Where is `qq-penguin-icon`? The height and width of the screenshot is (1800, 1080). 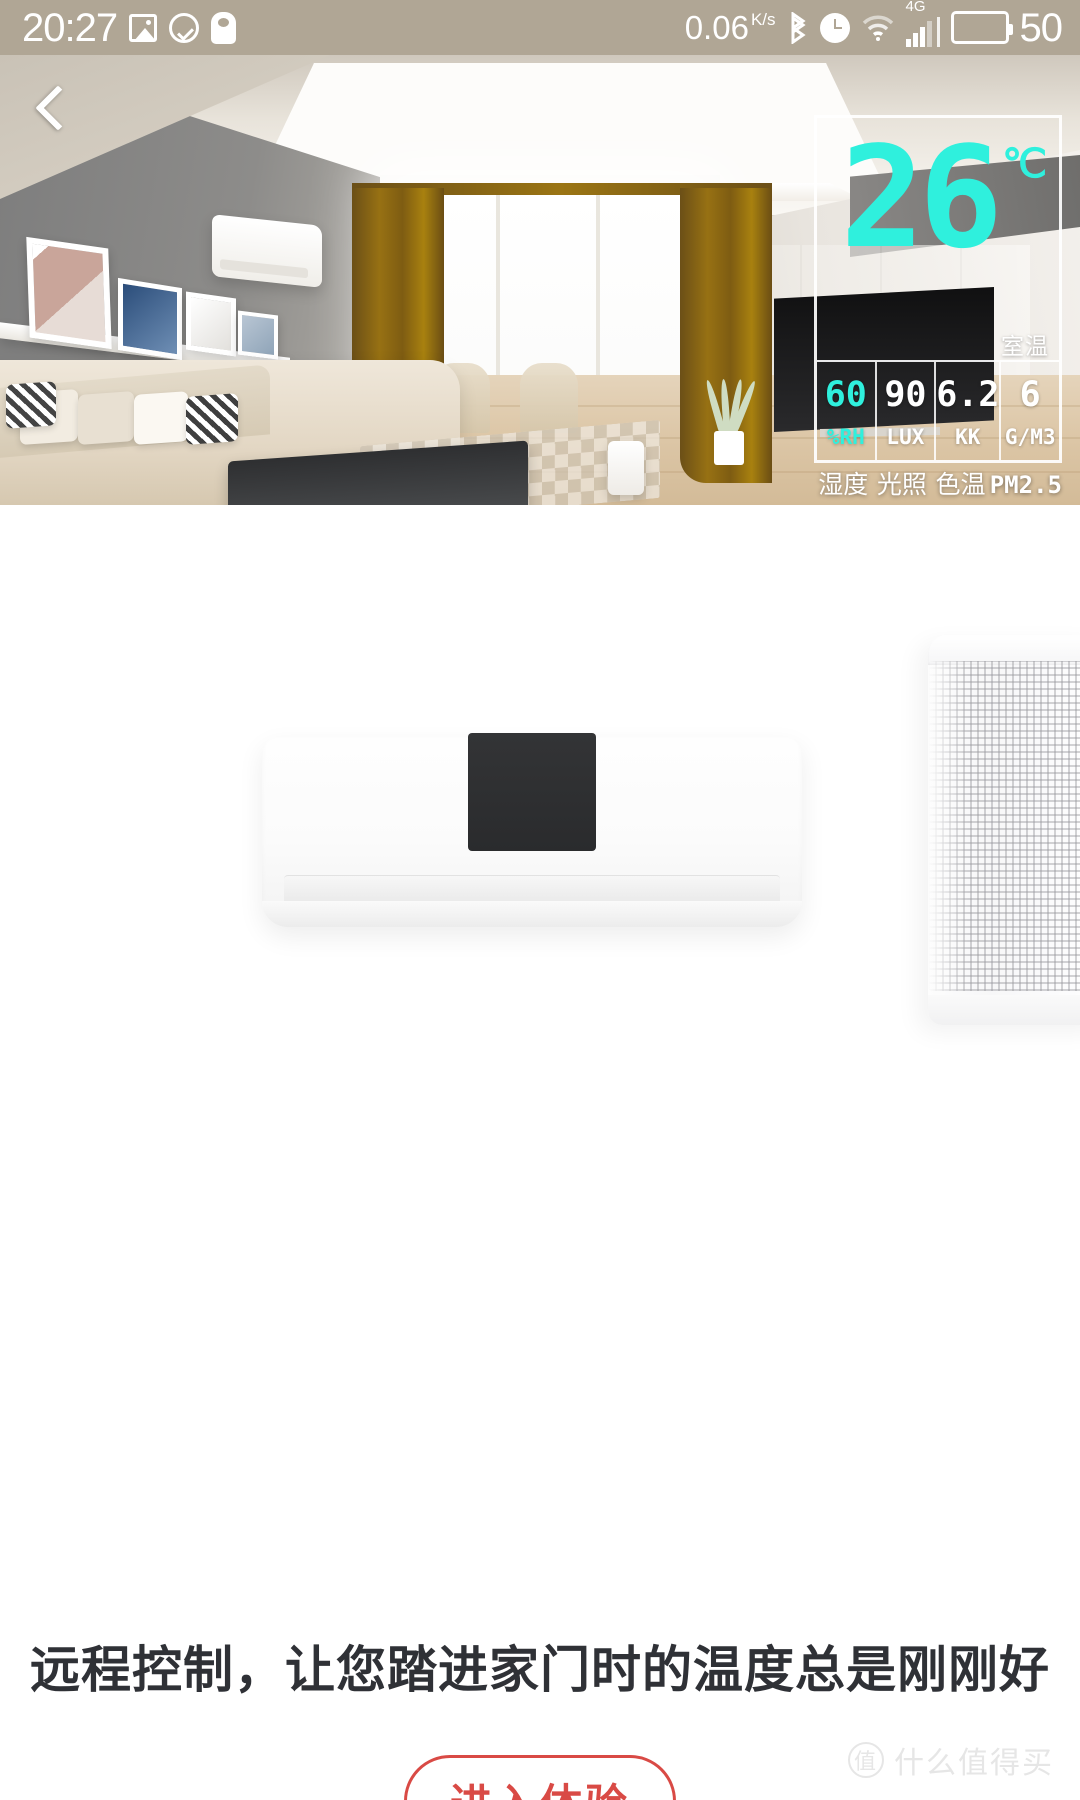 qq-penguin-icon is located at coordinates (224, 27).